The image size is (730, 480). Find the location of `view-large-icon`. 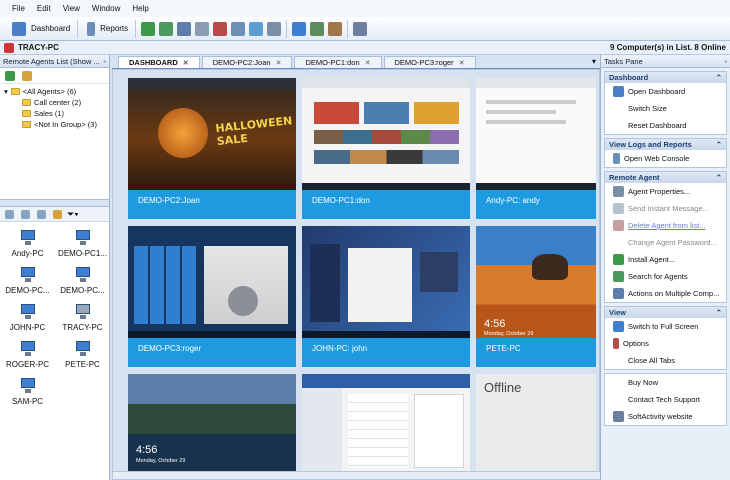

view-large-icon is located at coordinates (9, 214).